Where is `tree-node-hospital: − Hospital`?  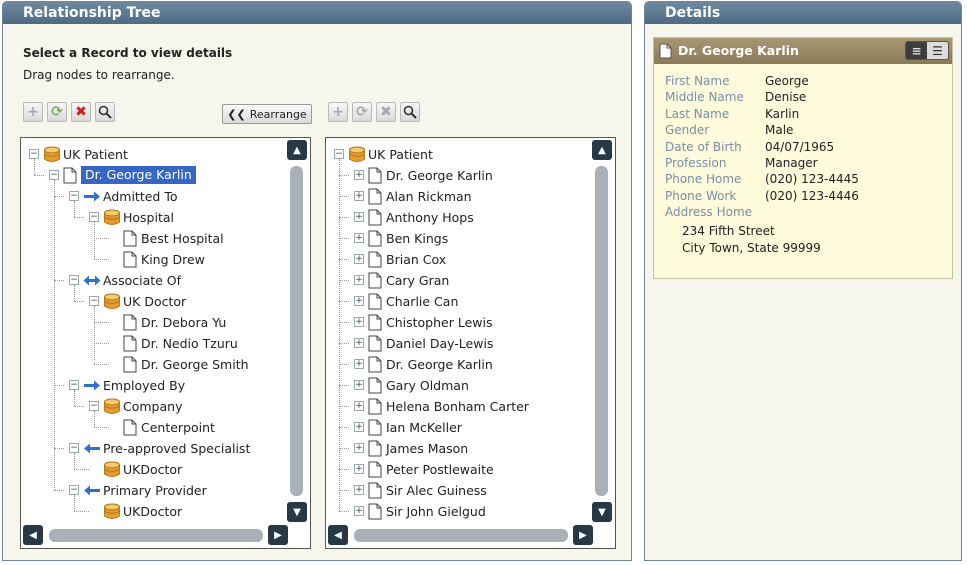 tree-node-hospital: − Hospital is located at coordinates (152, 217).